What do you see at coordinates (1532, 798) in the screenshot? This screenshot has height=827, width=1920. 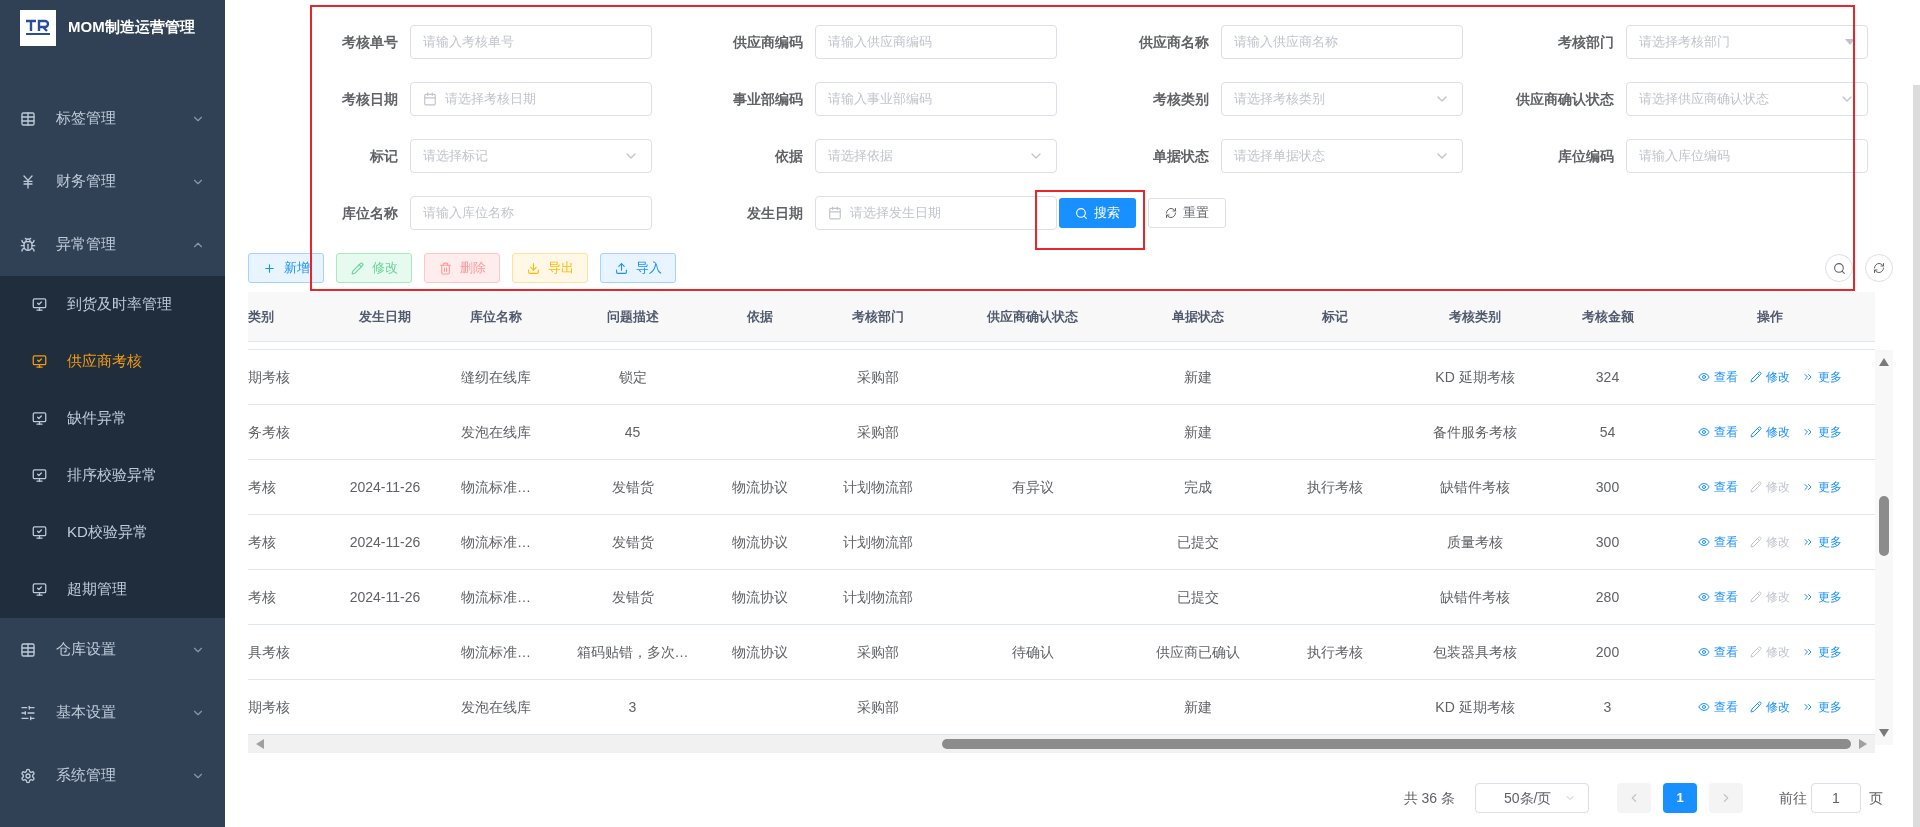 I see `page-size-select: 50条/页` at bounding box center [1532, 798].